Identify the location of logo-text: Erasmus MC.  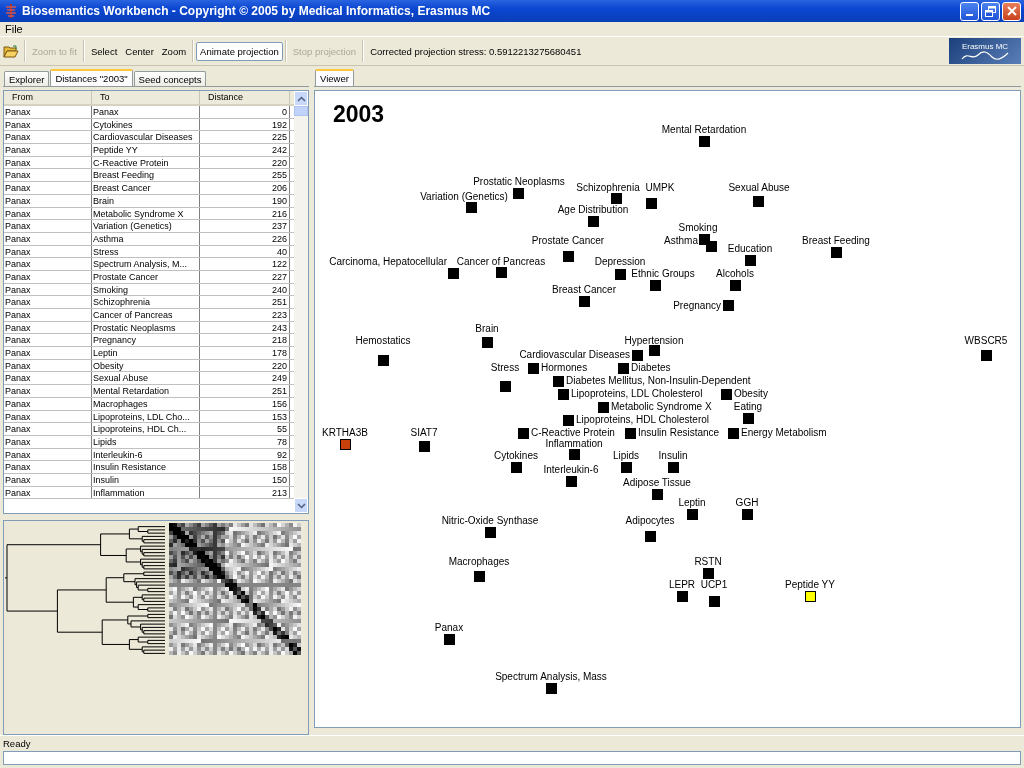
(985, 46).